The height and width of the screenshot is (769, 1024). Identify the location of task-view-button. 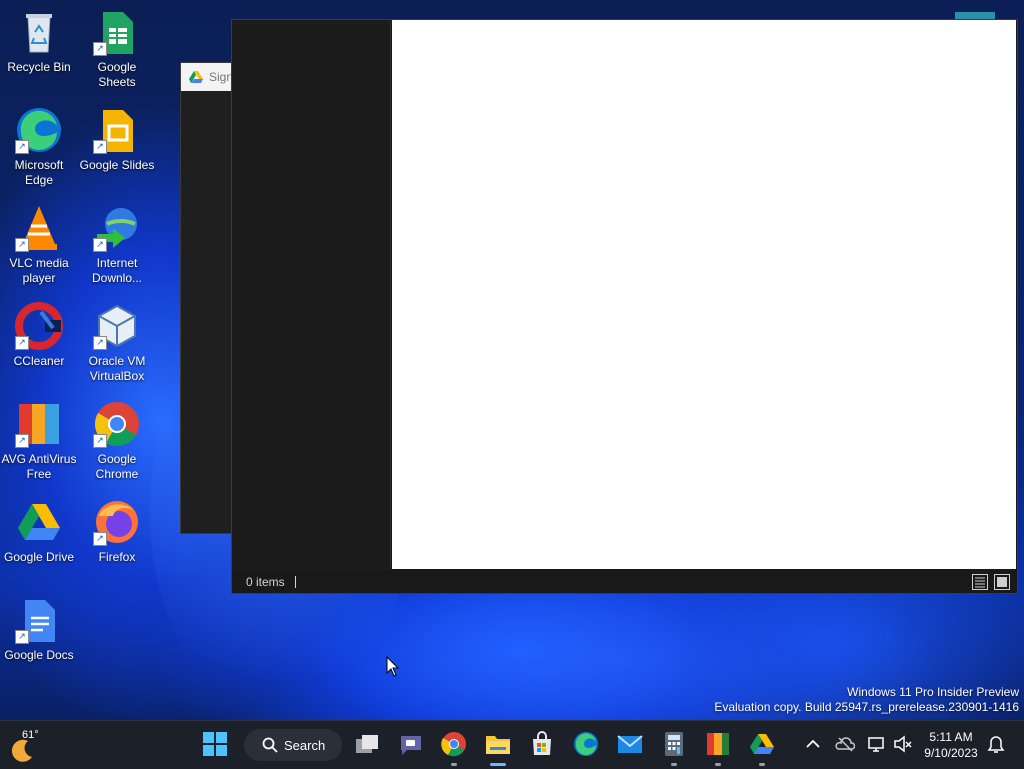
(367, 744).